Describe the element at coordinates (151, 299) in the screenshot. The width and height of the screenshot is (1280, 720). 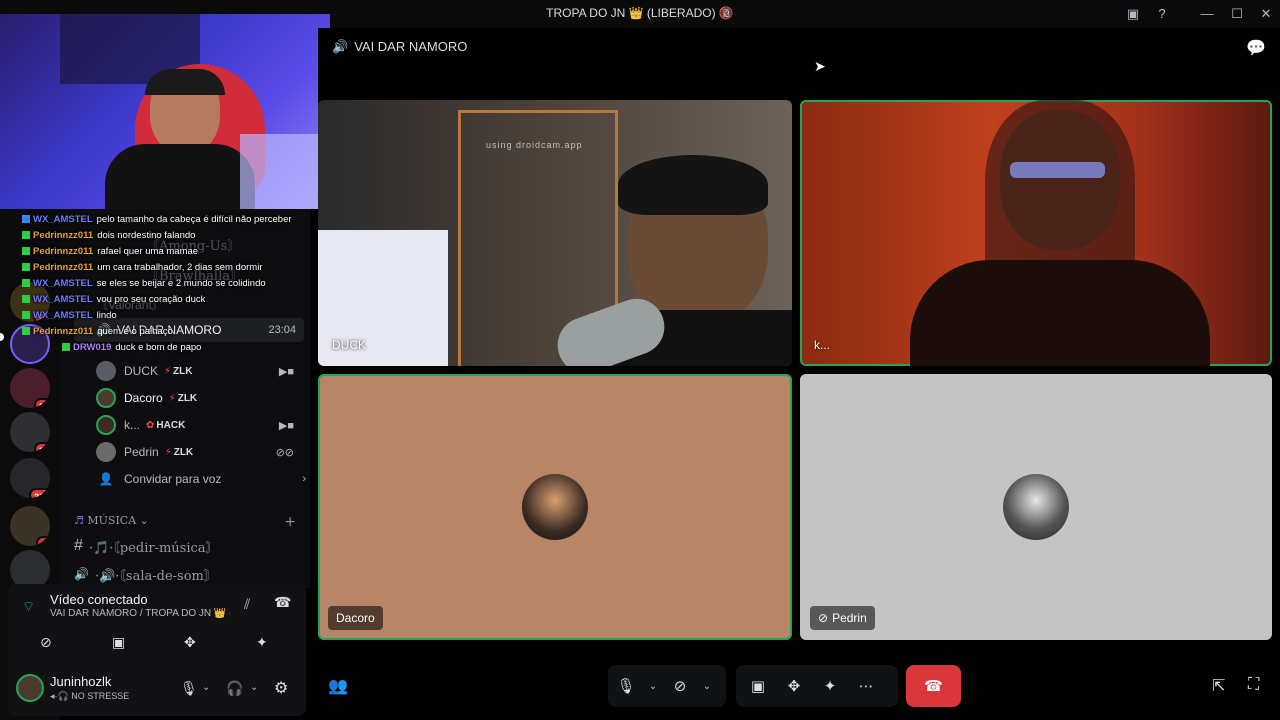
I see `chat-text: vou pro seu coração duck` at that location.